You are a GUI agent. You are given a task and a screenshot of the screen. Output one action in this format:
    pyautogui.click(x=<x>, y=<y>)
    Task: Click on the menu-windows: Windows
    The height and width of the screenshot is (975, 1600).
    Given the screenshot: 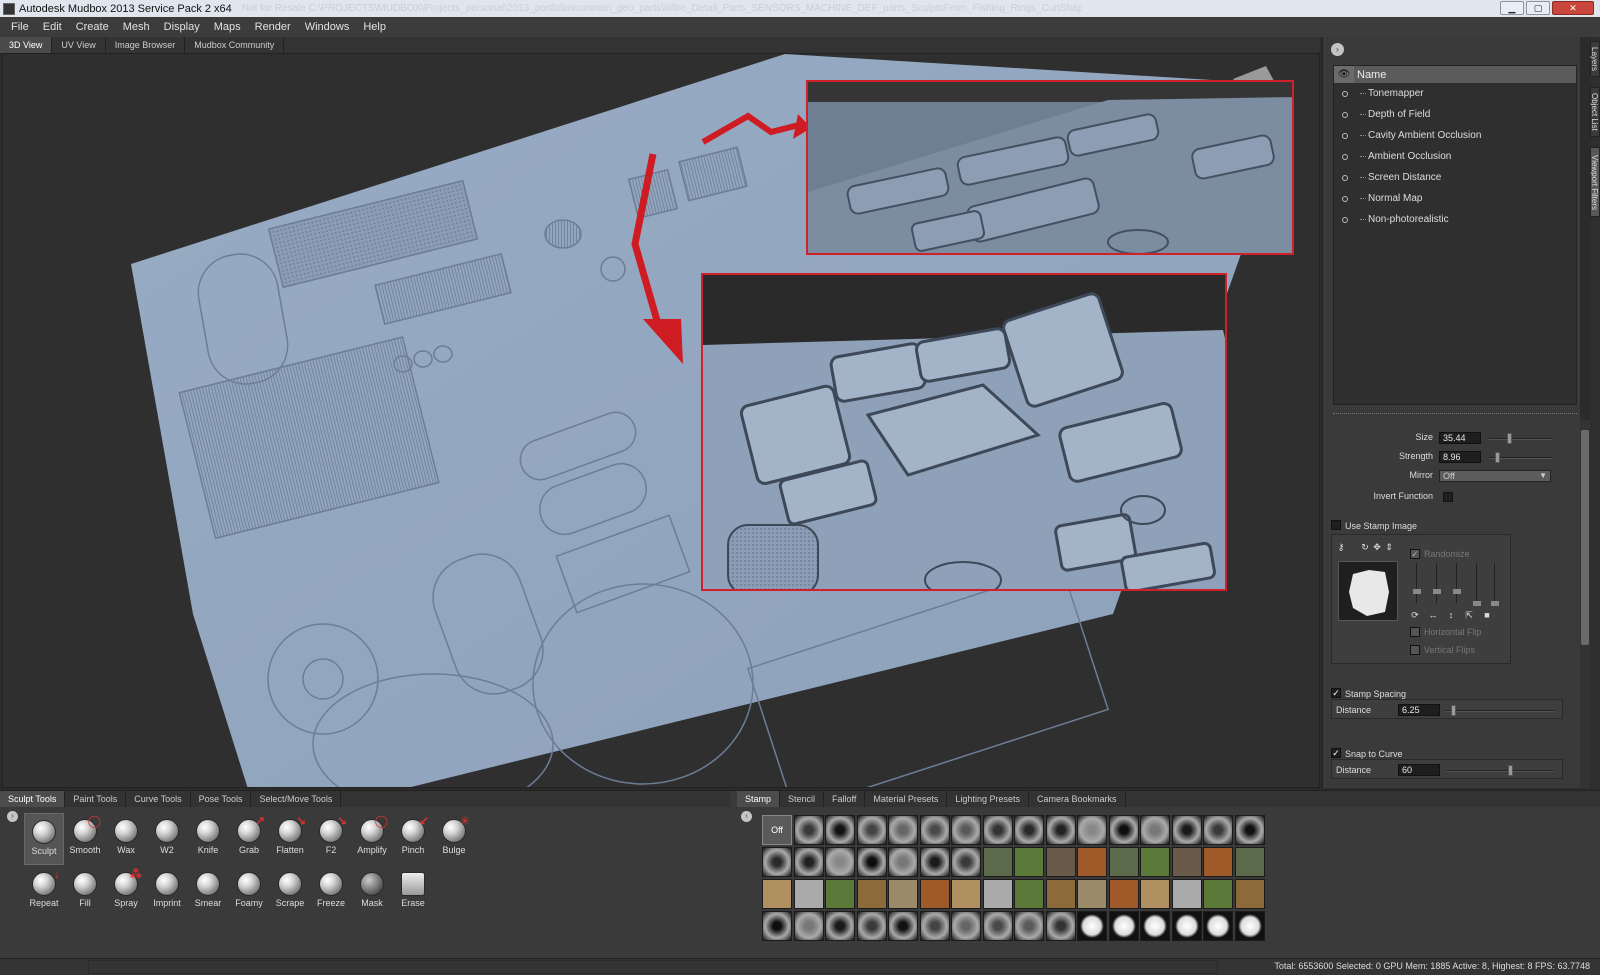 What is the action you would take?
    pyautogui.click(x=327, y=27)
    